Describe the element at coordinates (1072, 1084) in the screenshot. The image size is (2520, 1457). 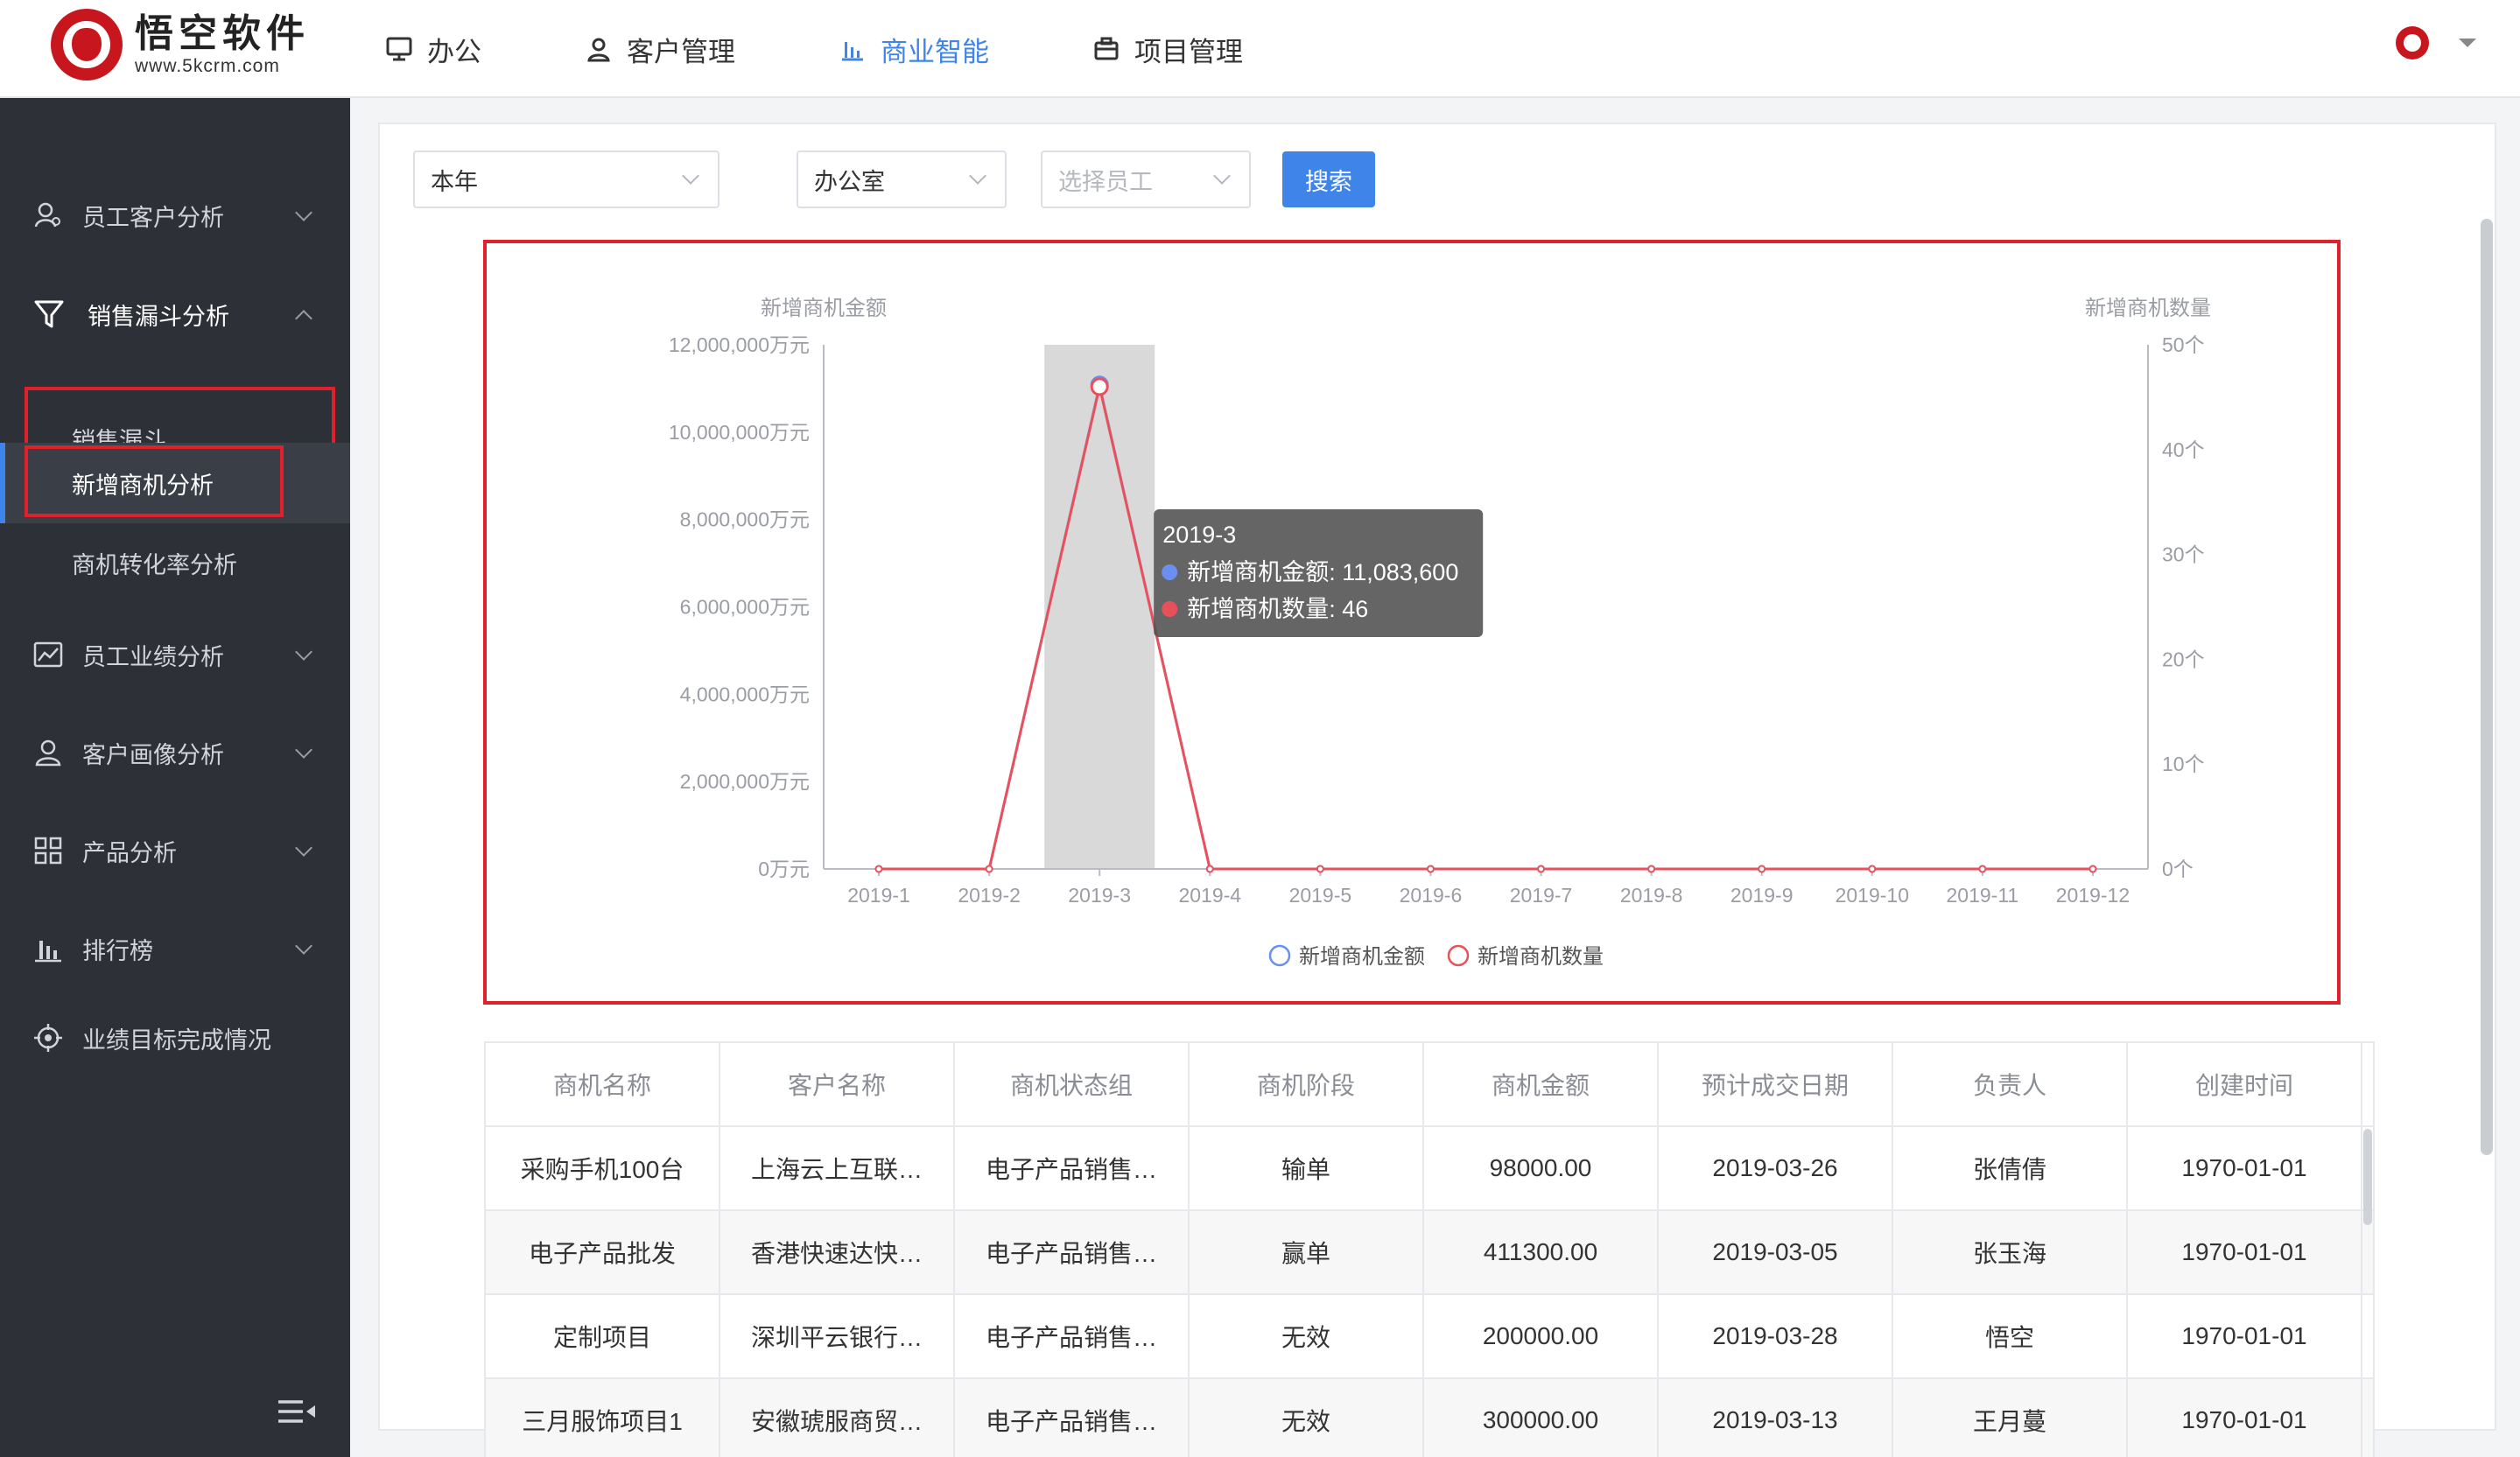
I see `table-header-cell: 商机状态组` at that location.